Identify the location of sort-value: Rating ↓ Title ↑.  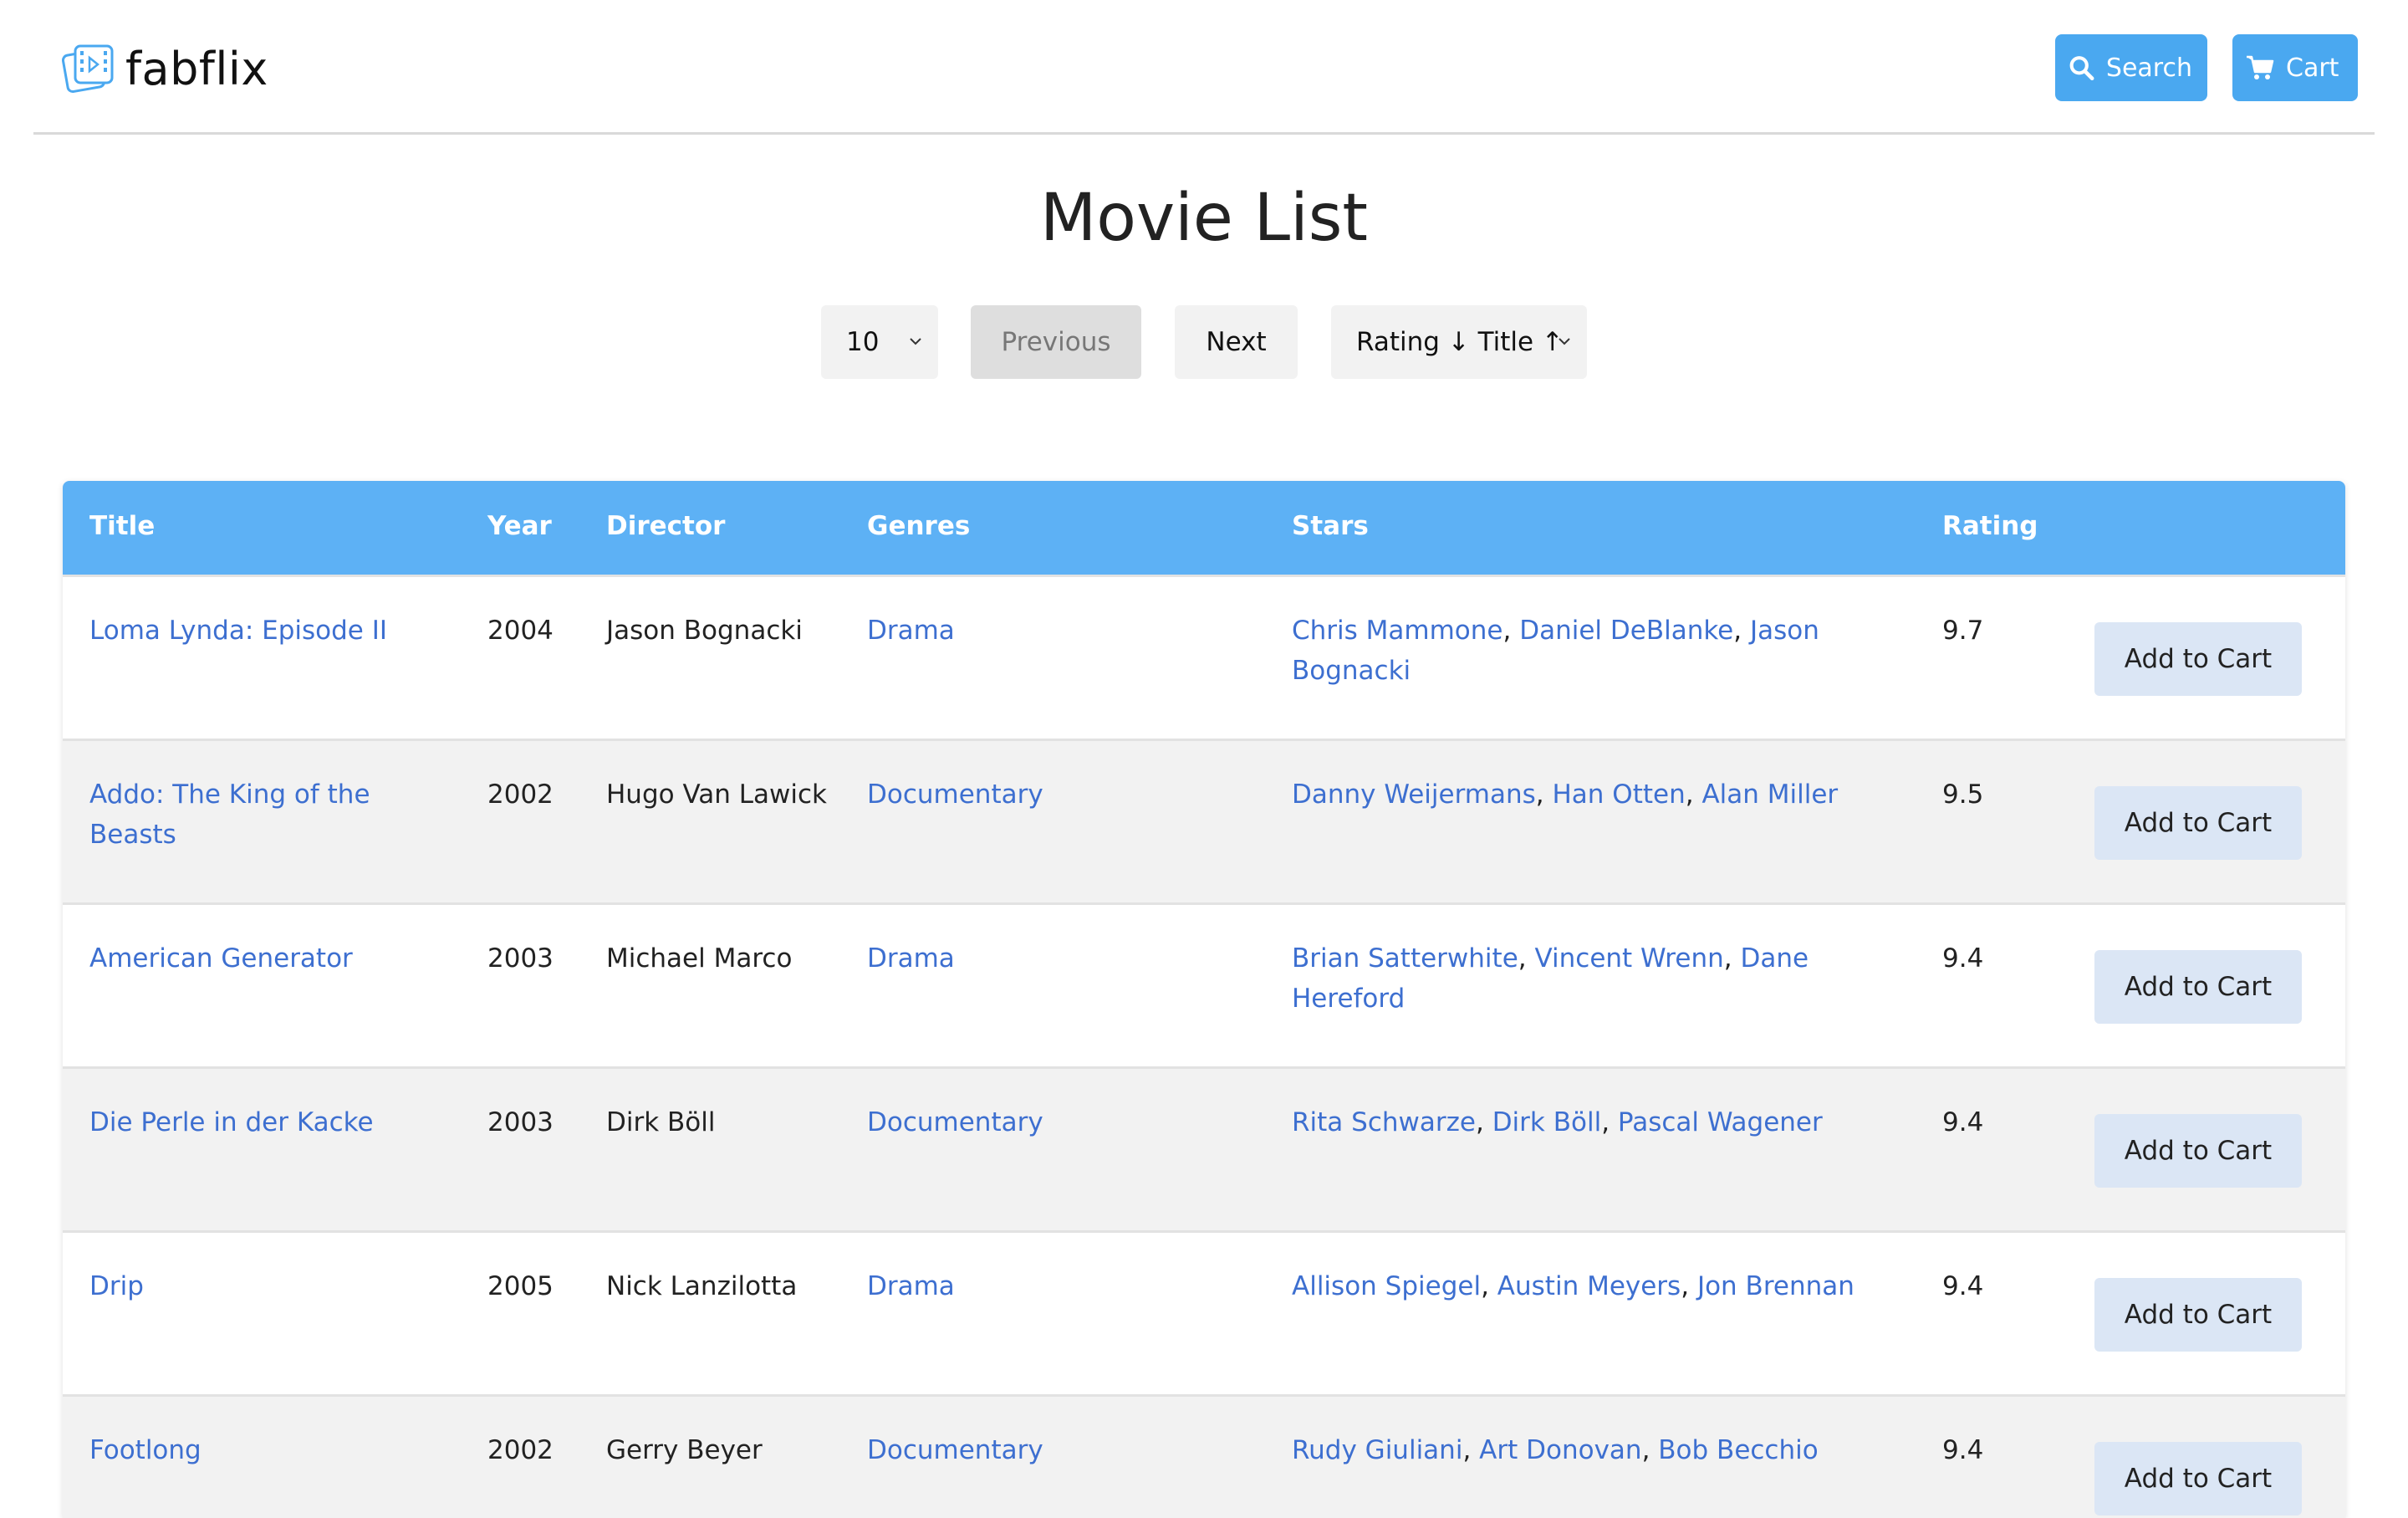
(1460, 342).